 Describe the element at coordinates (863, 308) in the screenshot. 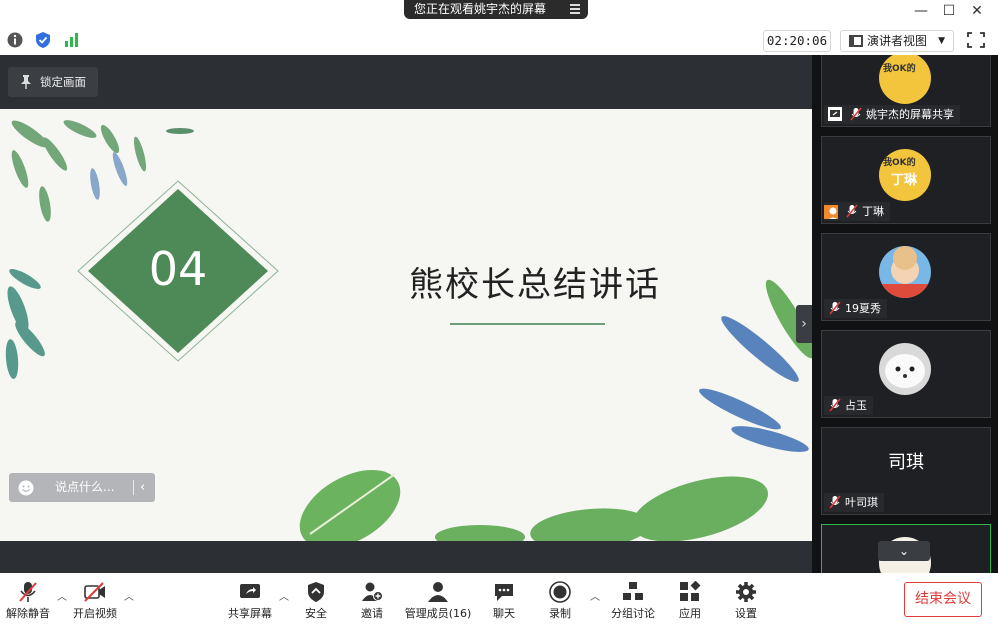

I see `participant-name: 19夏秀` at that location.